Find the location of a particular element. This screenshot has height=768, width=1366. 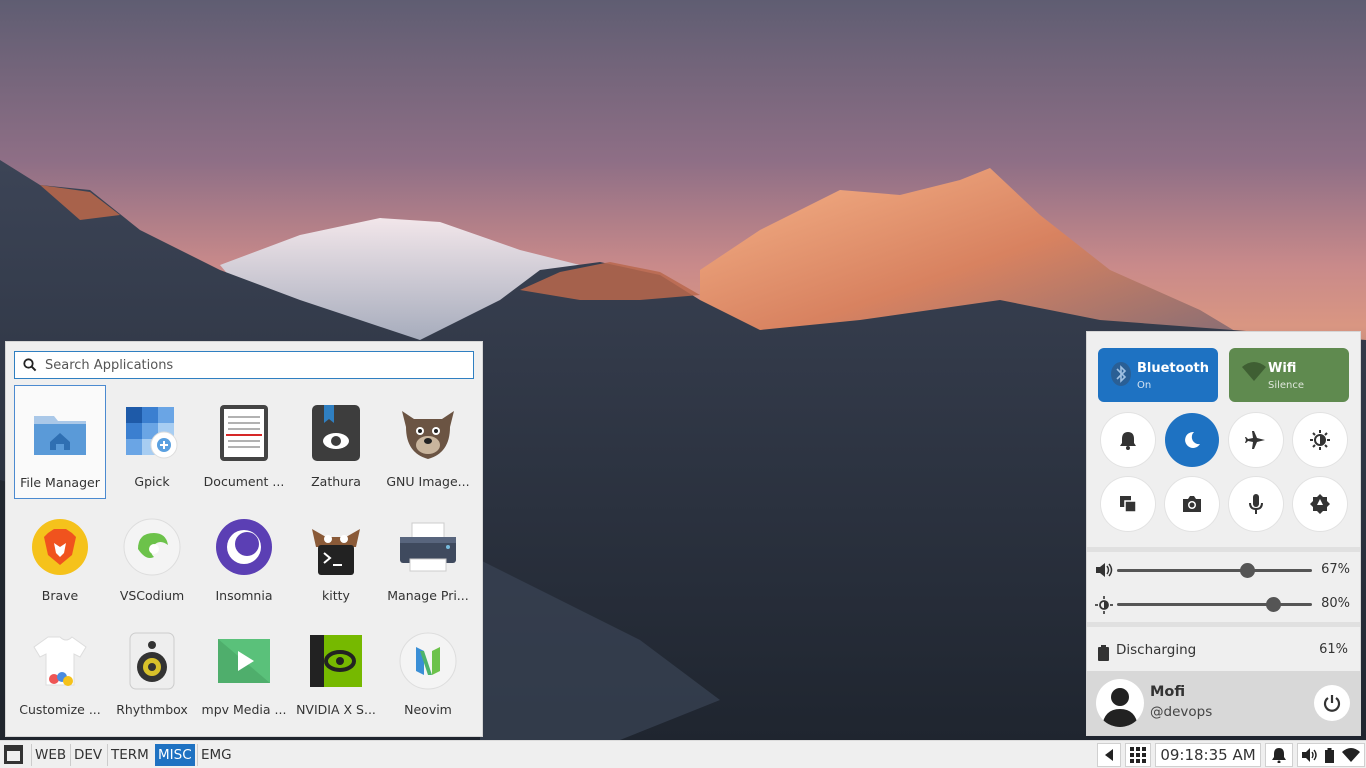

search-input is located at coordinates (245, 365).